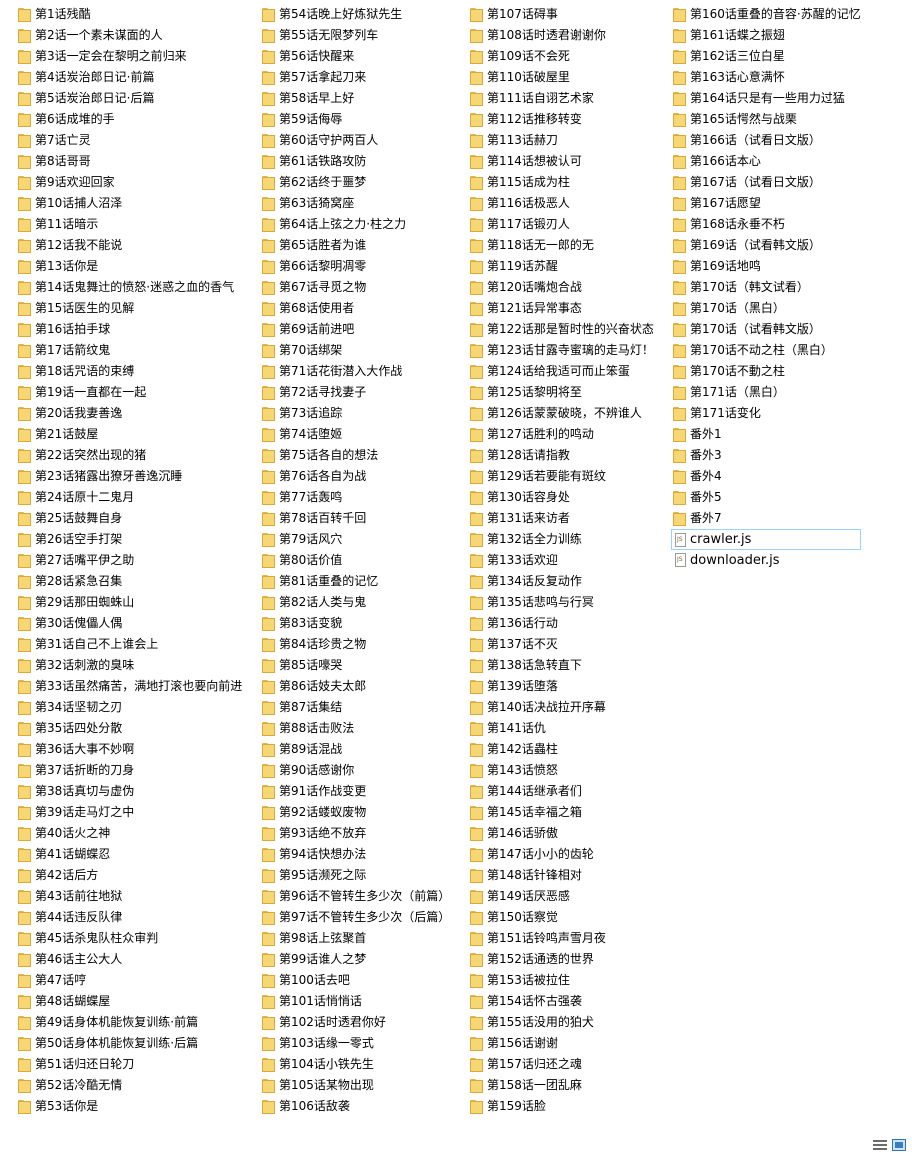  I want to click on folder-item: 第59话侮辱, so click(356, 119).